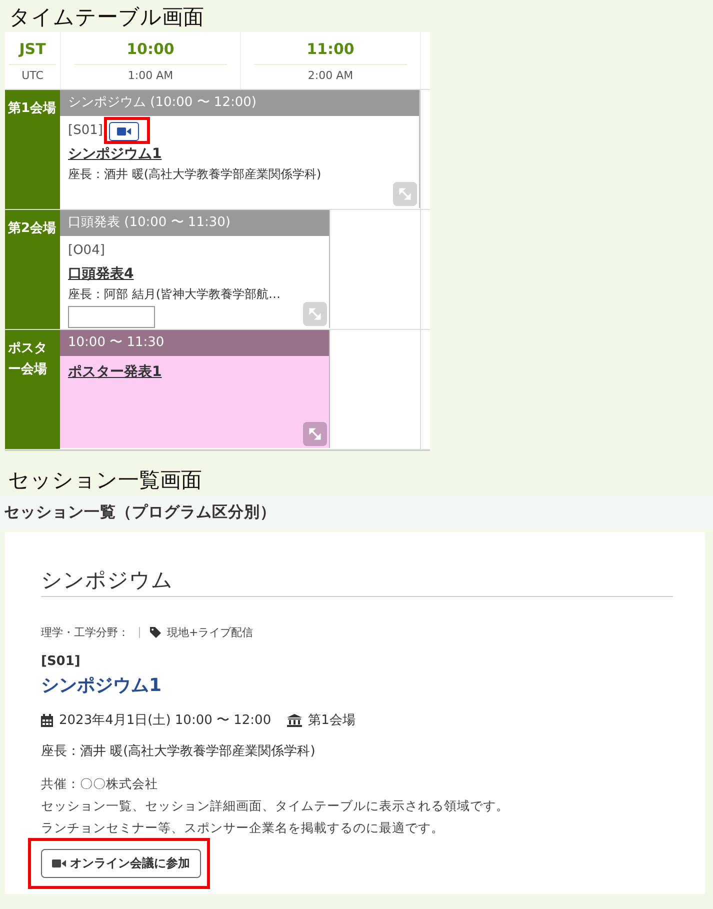 The width and height of the screenshot is (713, 909). I want to click on video-button, so click(123, 131).